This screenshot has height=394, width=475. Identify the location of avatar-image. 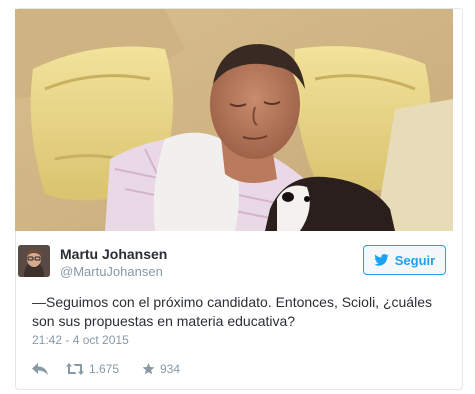
(34, 261).